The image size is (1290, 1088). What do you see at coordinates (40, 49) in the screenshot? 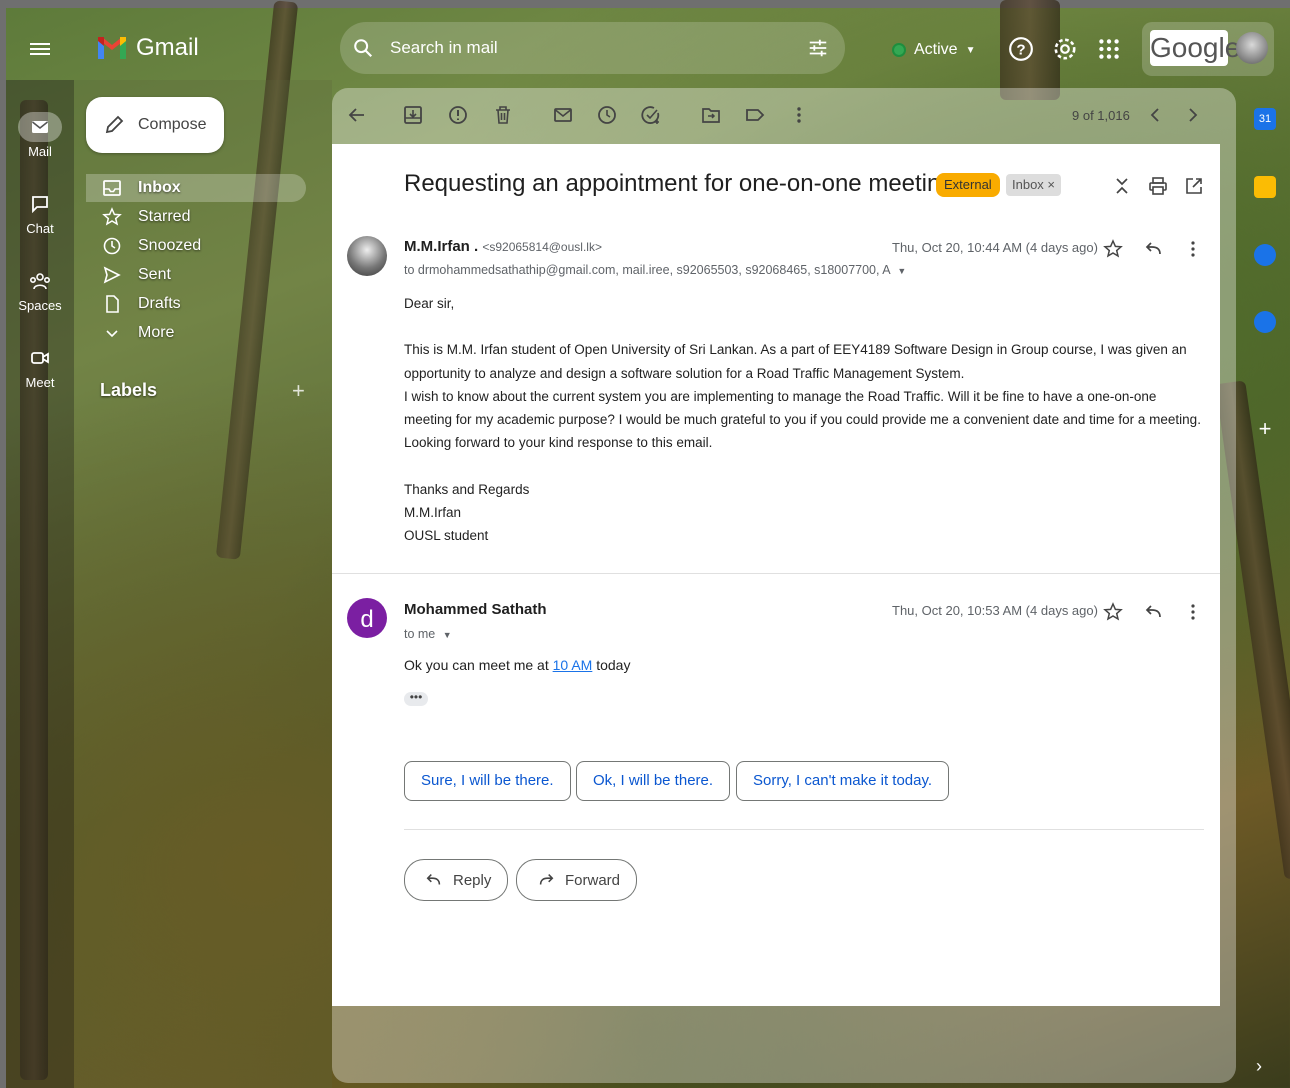
I see `main-menu-icon` at bounding box center [40, 49].